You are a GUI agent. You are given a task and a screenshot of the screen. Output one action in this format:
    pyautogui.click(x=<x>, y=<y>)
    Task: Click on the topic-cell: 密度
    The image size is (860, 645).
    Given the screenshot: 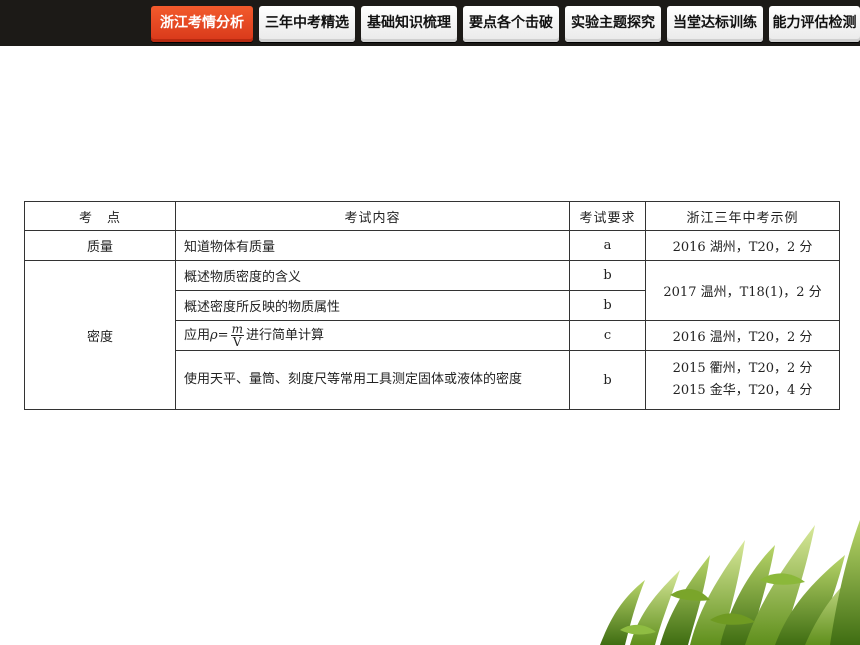 What is the action you would take?
    pyautogui.click(x=100, y=335)
    